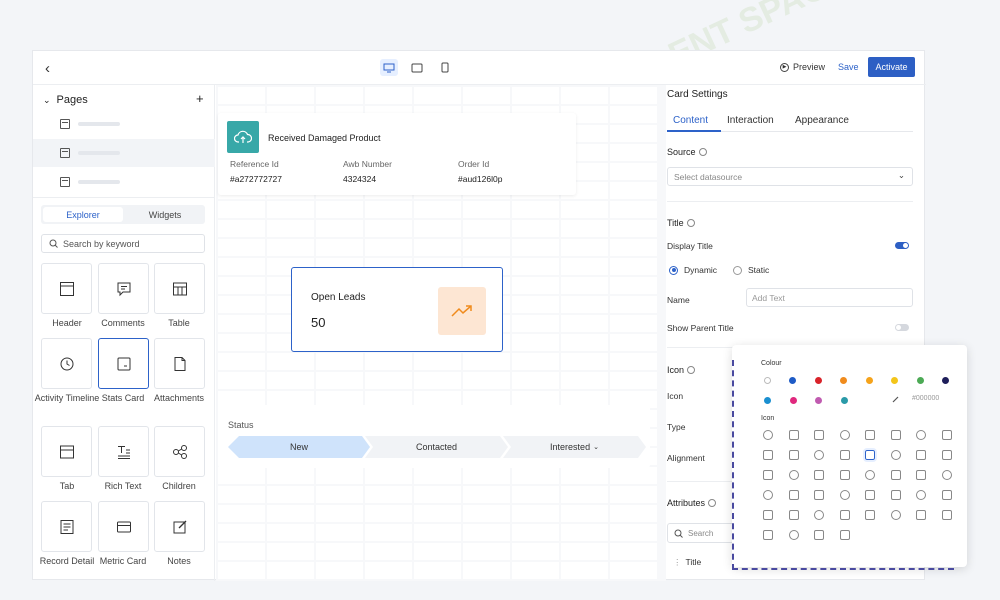  I want to click on step-contacted: Contacted, so click(436, 447).